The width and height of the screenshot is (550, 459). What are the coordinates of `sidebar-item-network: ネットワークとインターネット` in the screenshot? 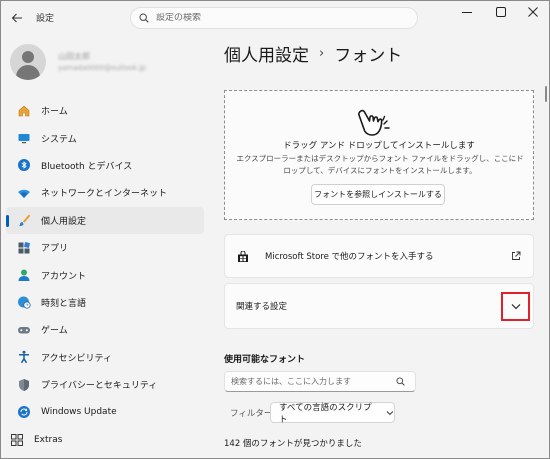 It's located at (105, 192).